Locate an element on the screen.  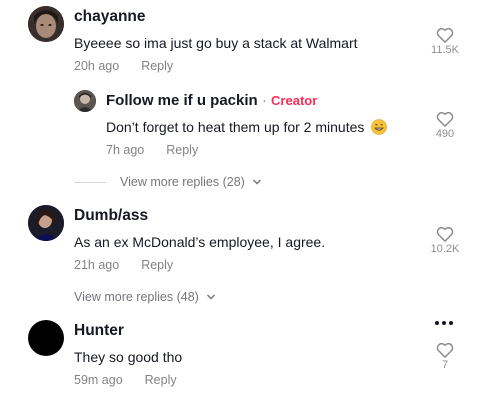
like-button: 10.2K is located at coordinates (445, 240).